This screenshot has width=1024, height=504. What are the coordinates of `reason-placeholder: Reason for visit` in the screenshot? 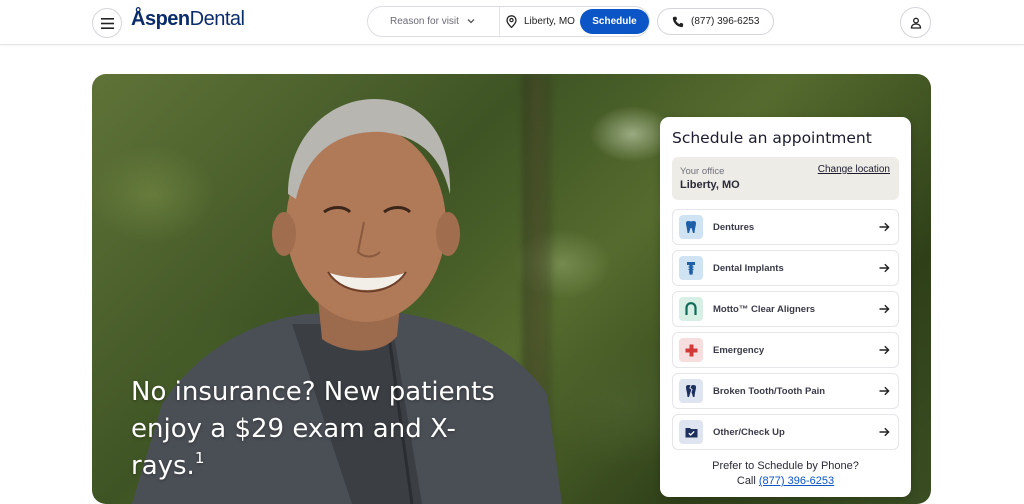 It's located at (424, 21).